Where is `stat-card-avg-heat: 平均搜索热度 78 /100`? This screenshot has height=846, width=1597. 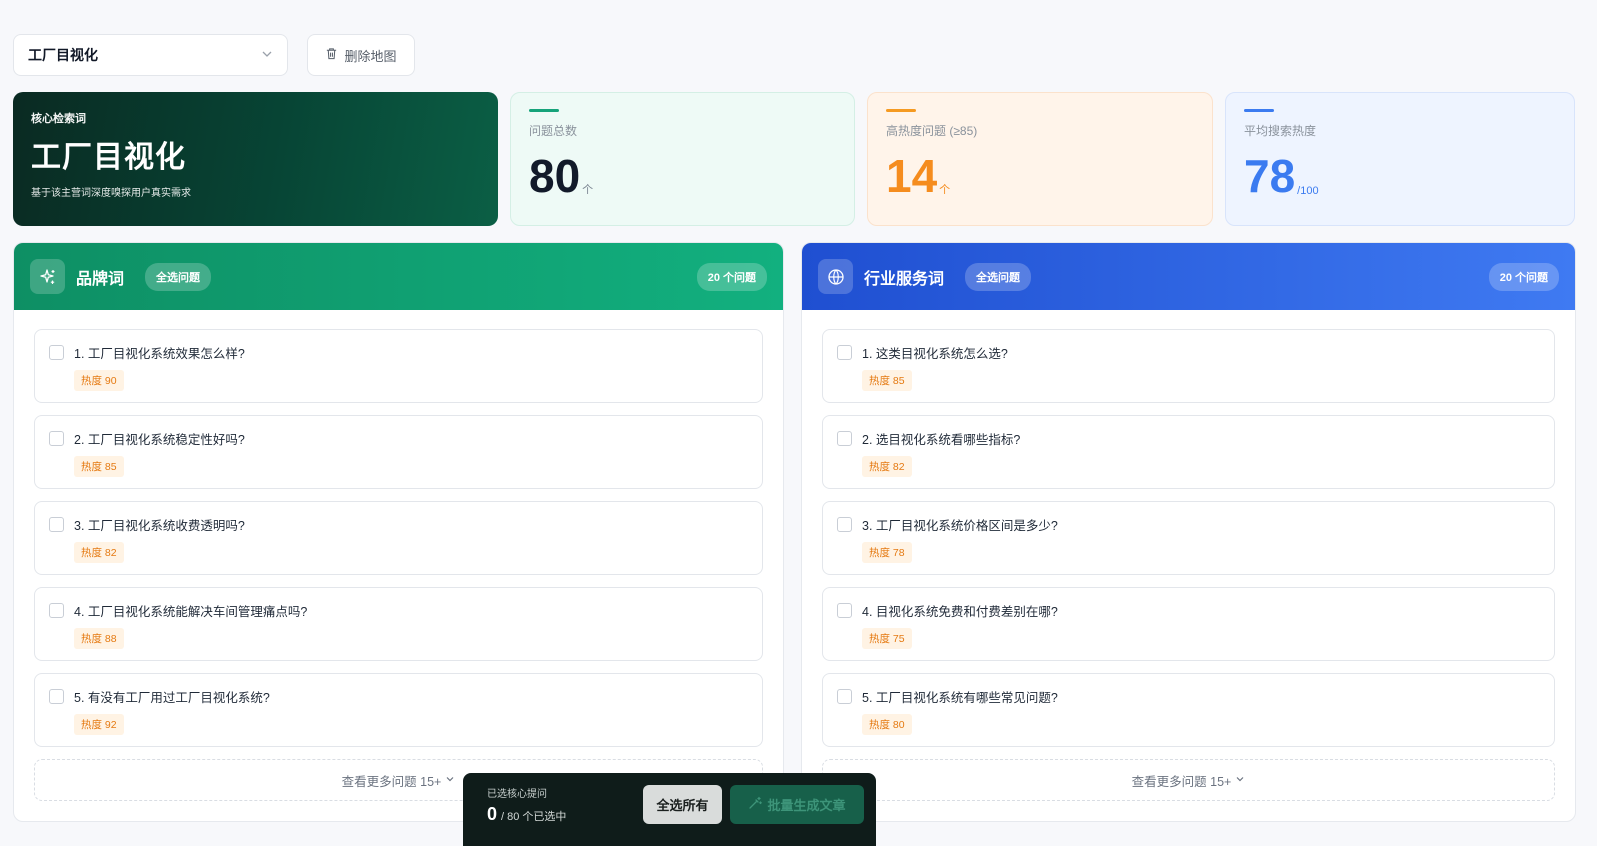
stat-card-avg-heat: 平均搜索热度 78 /100 is located at coordinates (1400, 159).